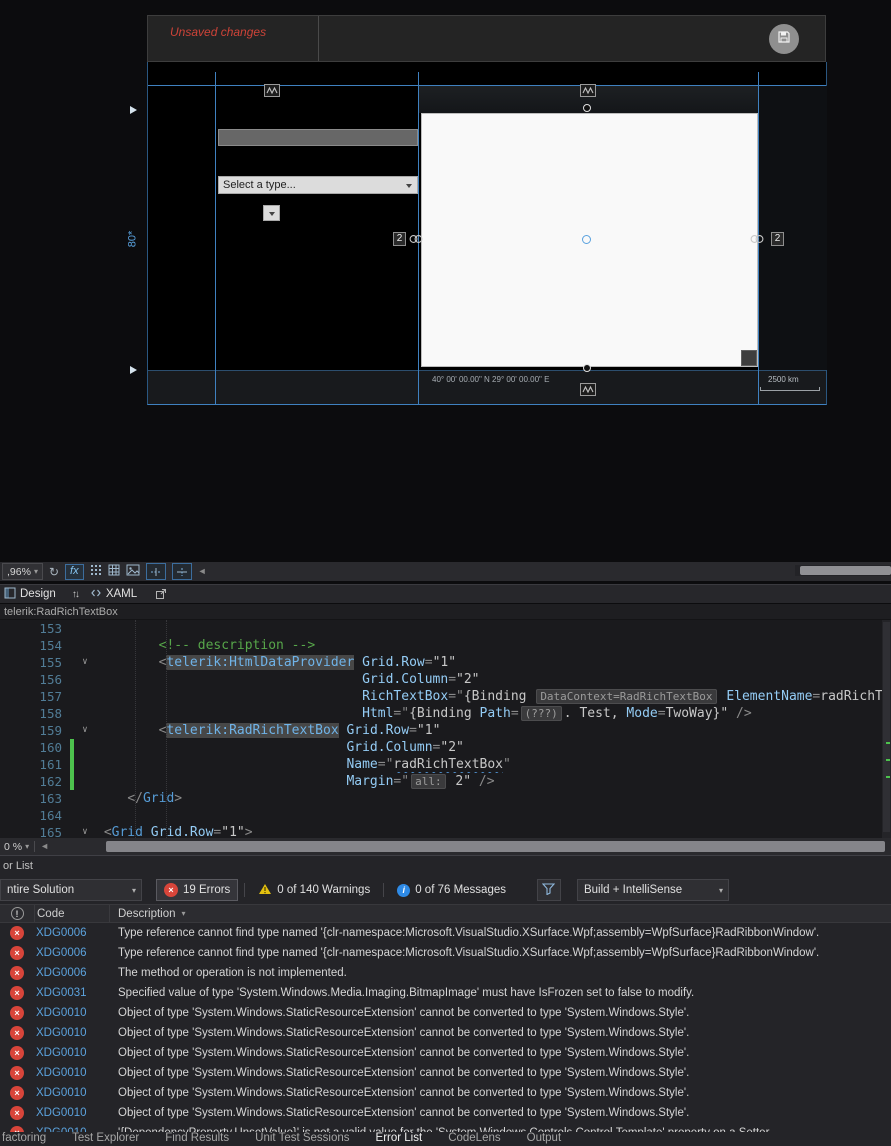 The image size is (891, 1146). What do you see at coordinates (445, 815) in the screenshot?
I see `code-line: 164` at bounding box center [445, 815].